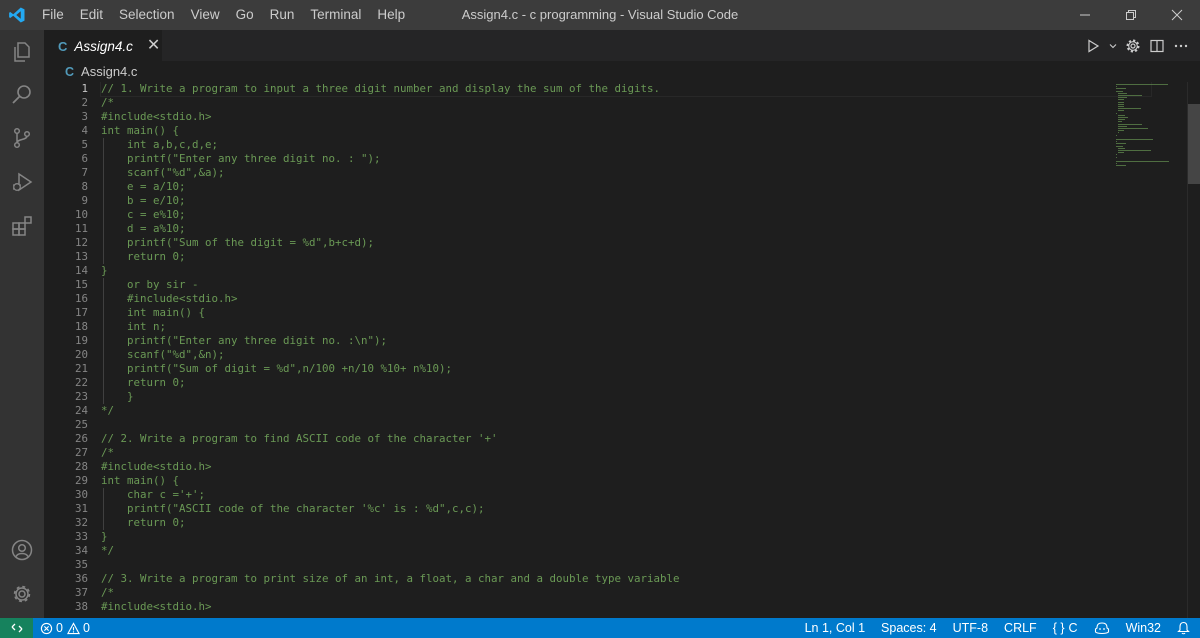 Image resolution: width=1200 pixels, height=638 pixels. Describe the element at coordinates (1181, 45) in the screenshot. I see `more-icon` at that location.